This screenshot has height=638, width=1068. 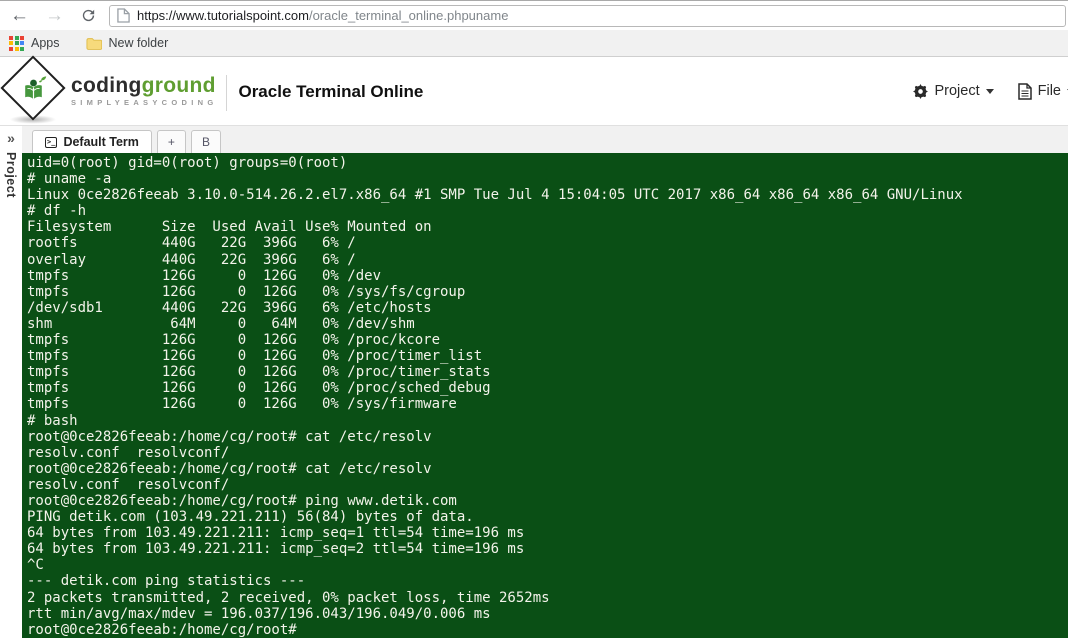 I want to click on bookmark-apps: Apps, so click(x=34, y=43).